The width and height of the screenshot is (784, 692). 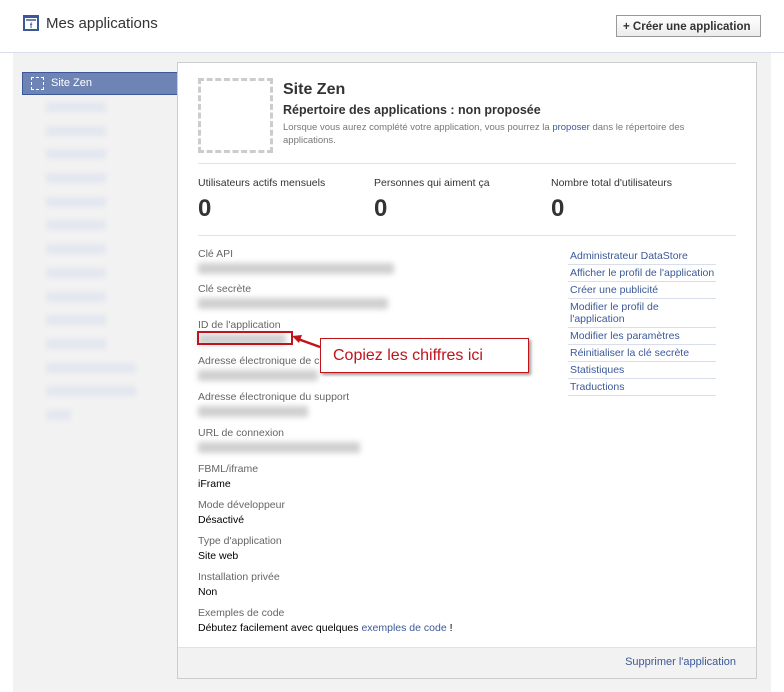 I want to click on link-statistics: Statistiques, so click(x=642, y=370).